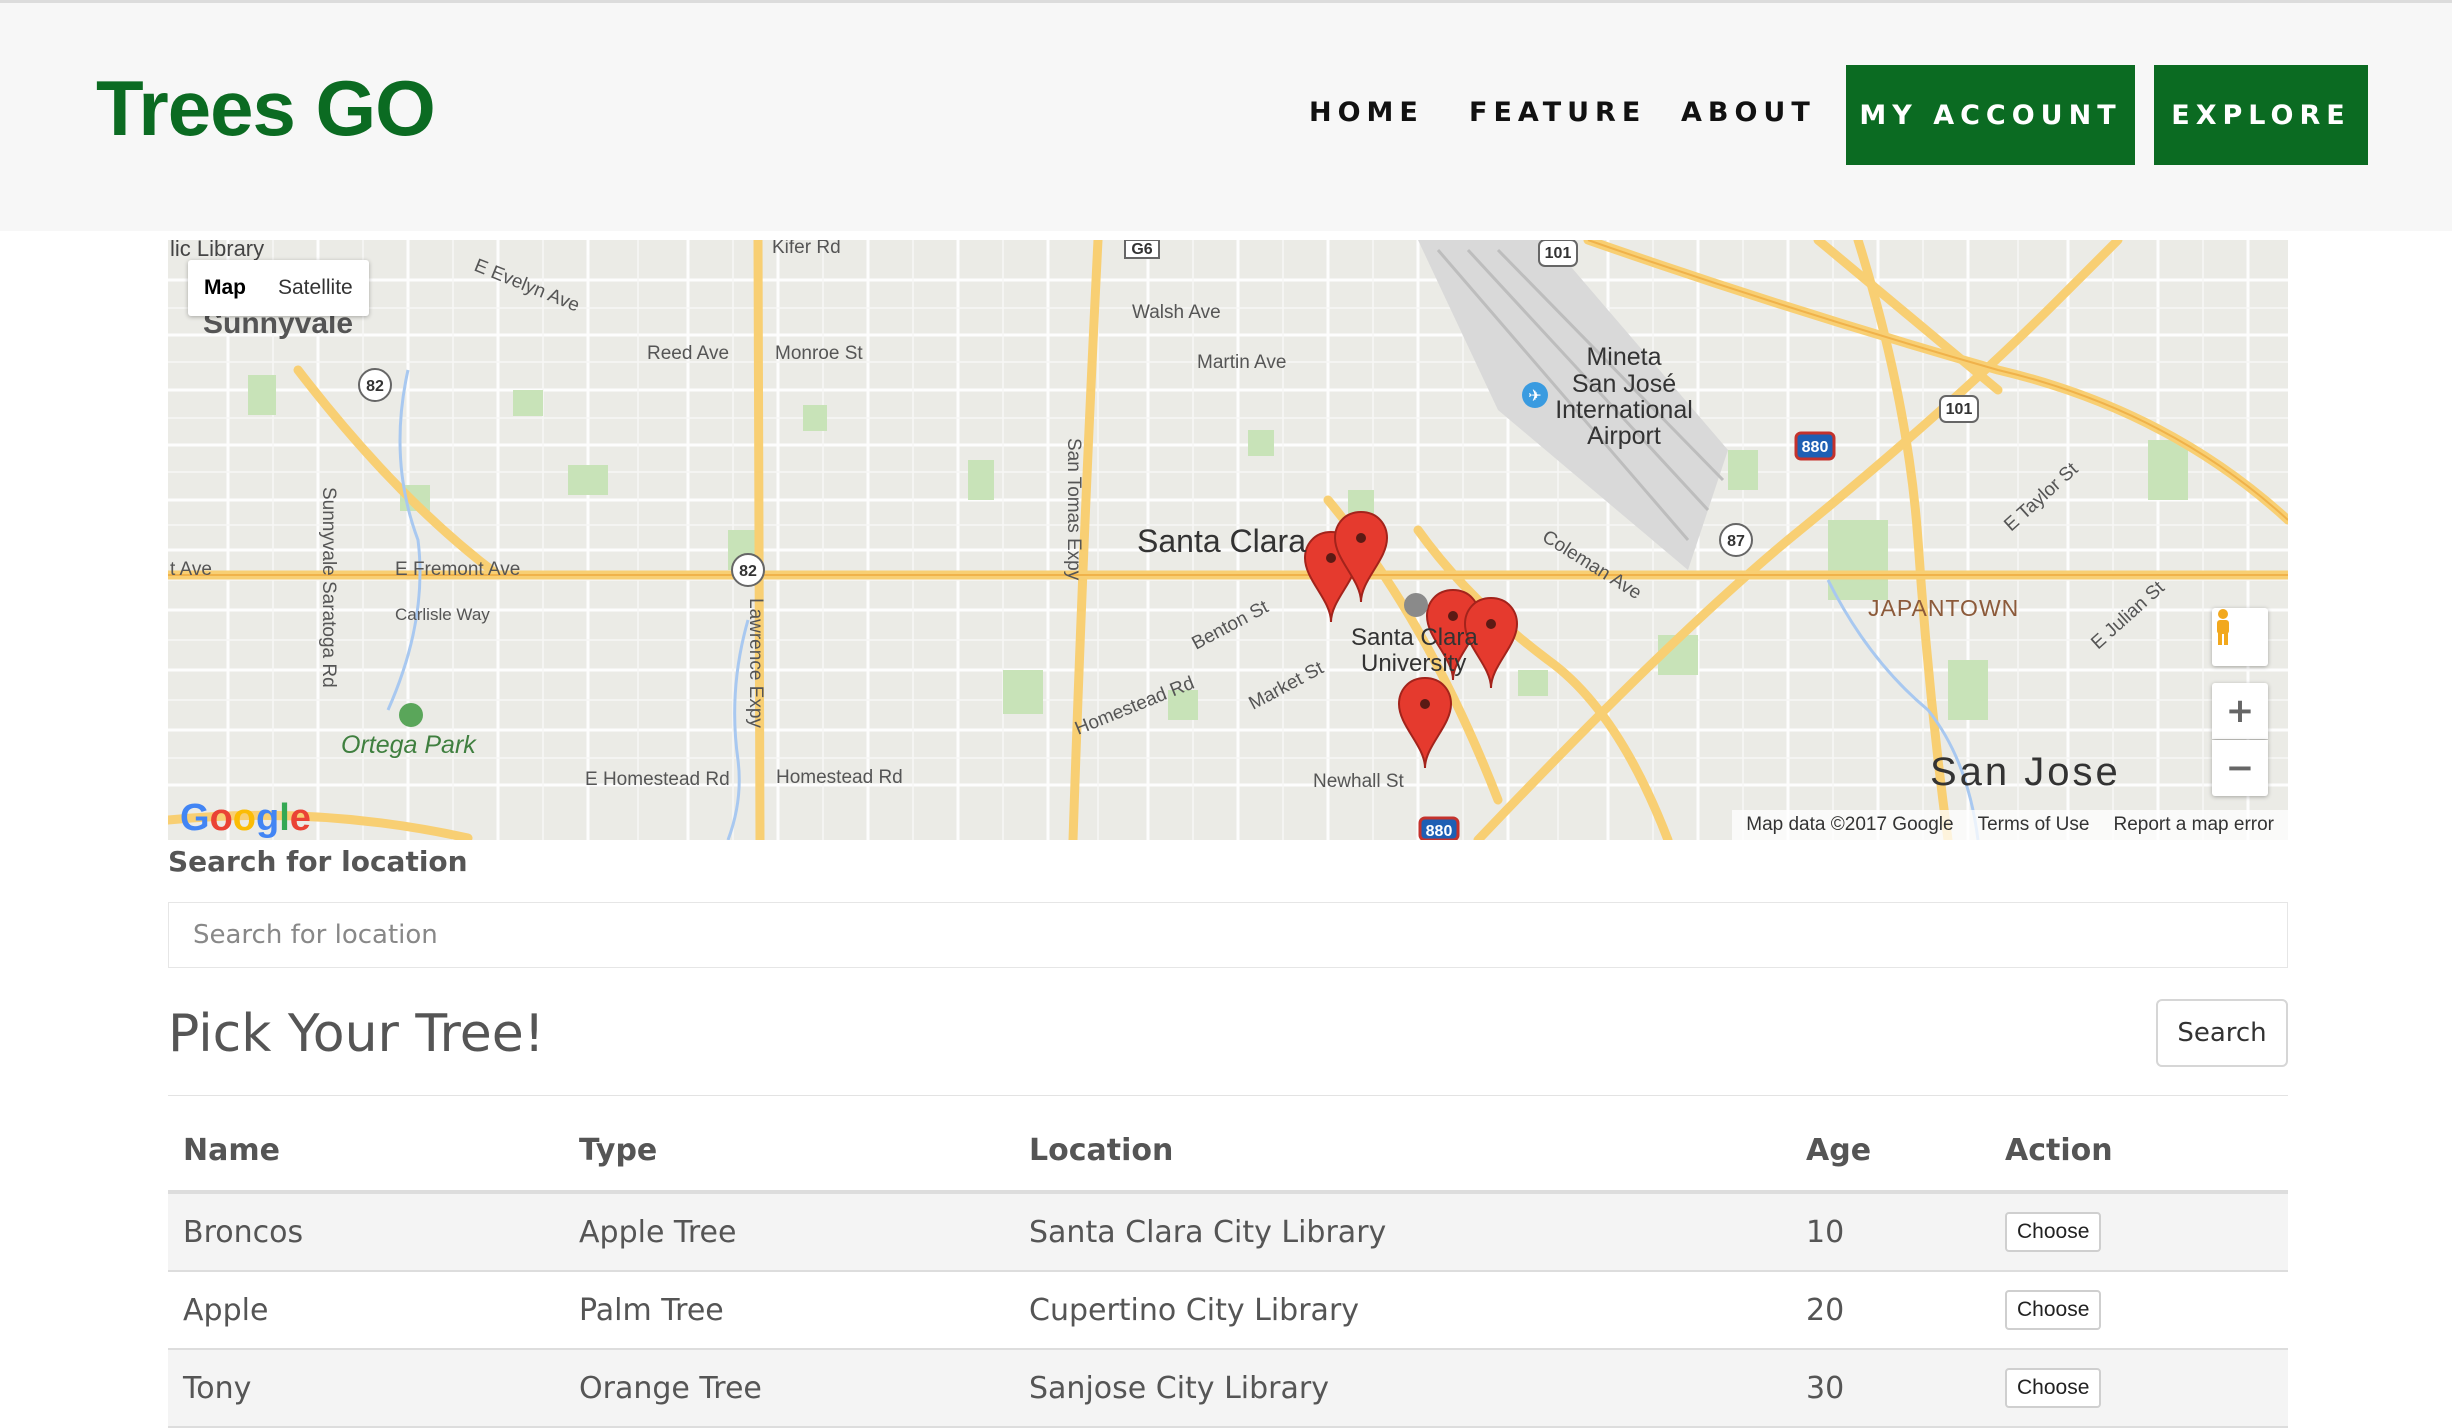 This screenshot has height=1428, width=2452. Describe the element at coordinates (1241, 362) in the screenshot. I see `svg-text: Martin Ave` at that location.